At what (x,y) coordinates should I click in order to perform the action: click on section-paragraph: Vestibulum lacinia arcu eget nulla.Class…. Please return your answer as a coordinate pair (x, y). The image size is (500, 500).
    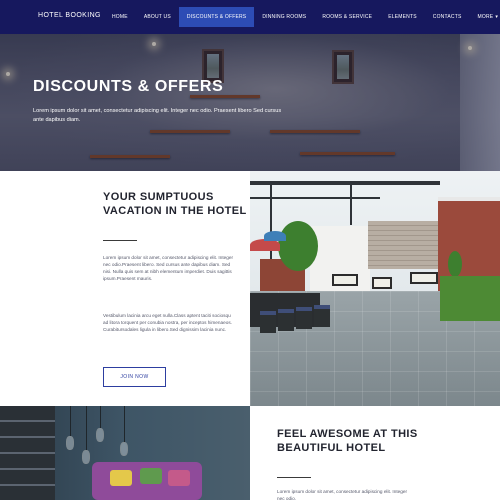
    Looking at the image, I should click on (167, 322).